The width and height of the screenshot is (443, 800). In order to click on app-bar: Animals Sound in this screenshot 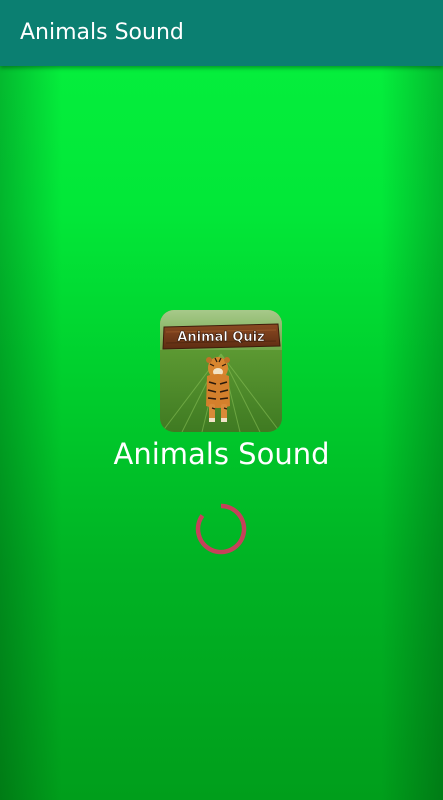, I will do `click(221, 33)`.